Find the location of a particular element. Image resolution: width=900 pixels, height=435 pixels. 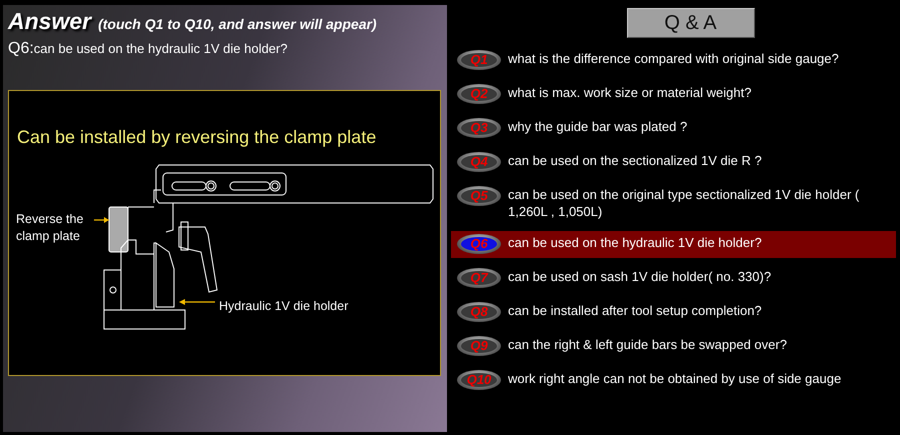

question-text: can be used on the sectionalized 1V die R ? is located at coordinates (635, 160).